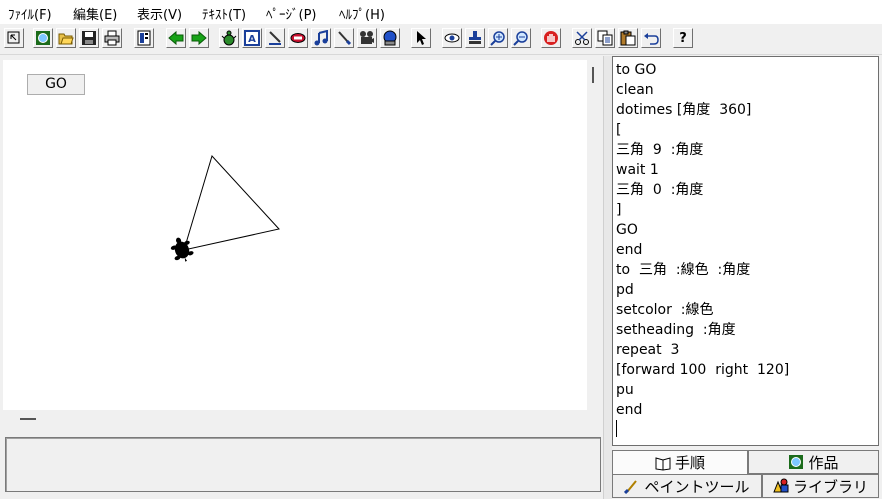 The width and height of the screenshot is (882, 499). I want to click on previous-page-button, so click(176, 38).